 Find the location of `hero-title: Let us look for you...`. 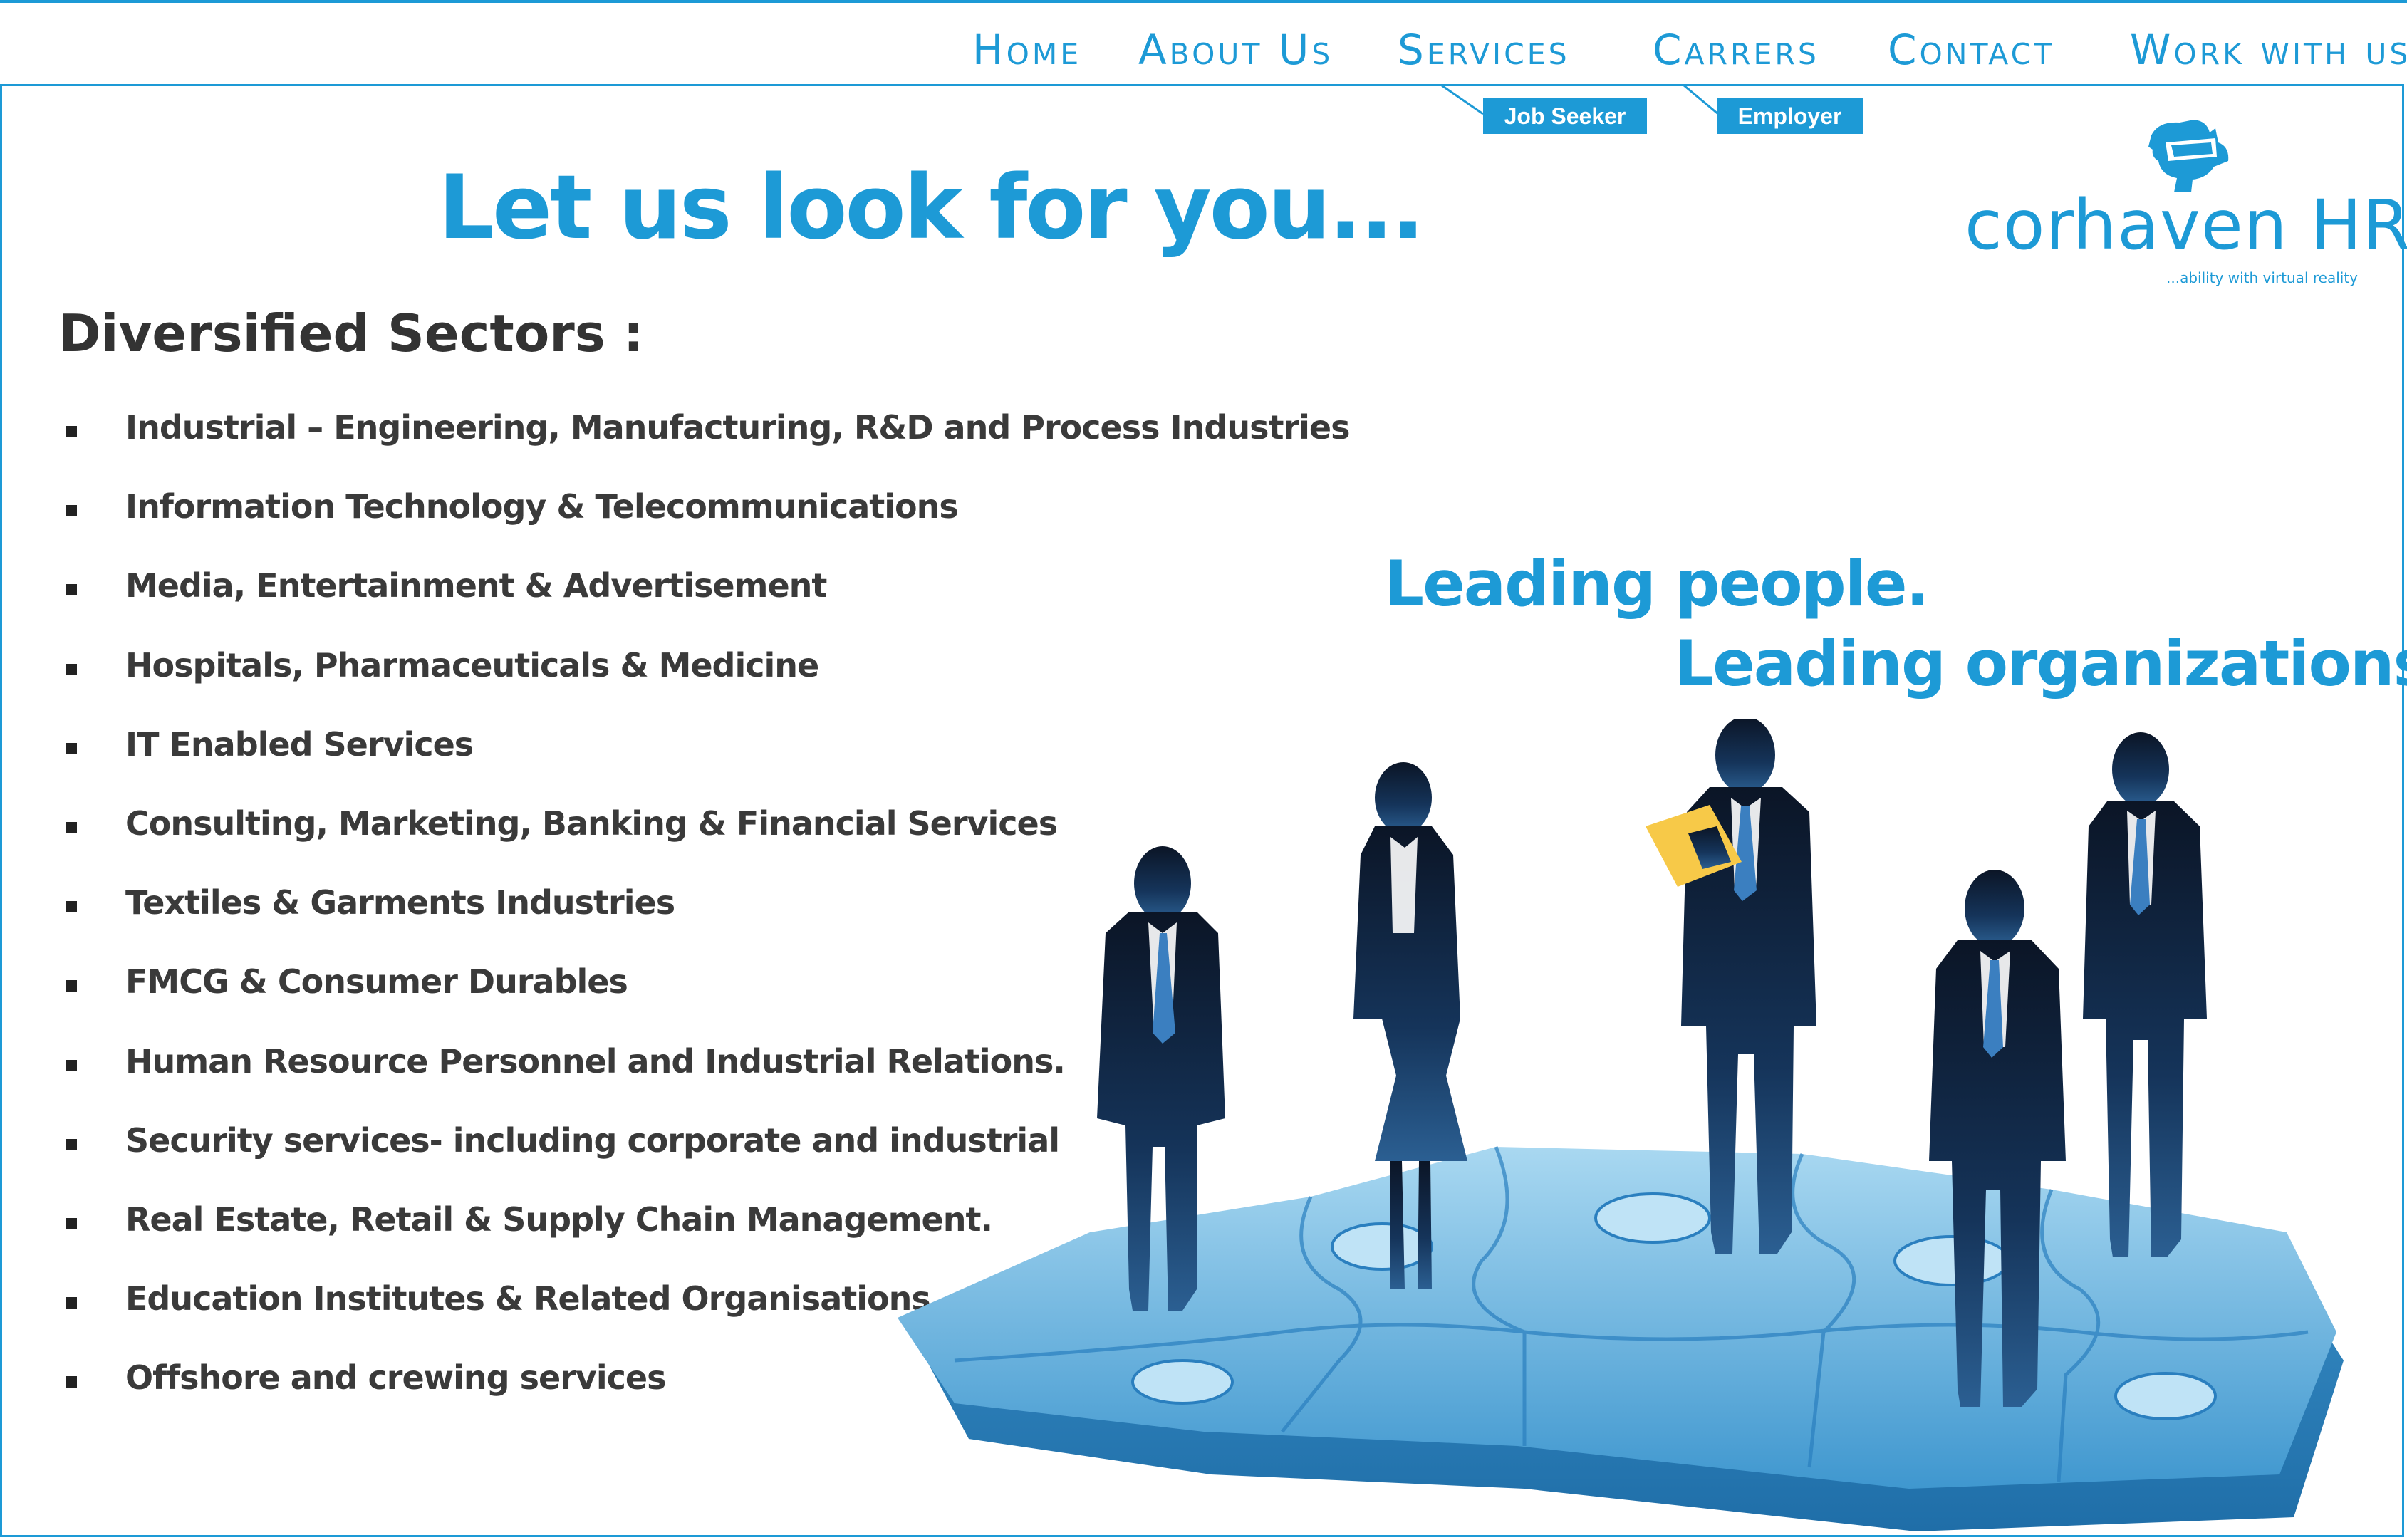

hero-title: Let us look for you... is located at coordinates (931, 208).